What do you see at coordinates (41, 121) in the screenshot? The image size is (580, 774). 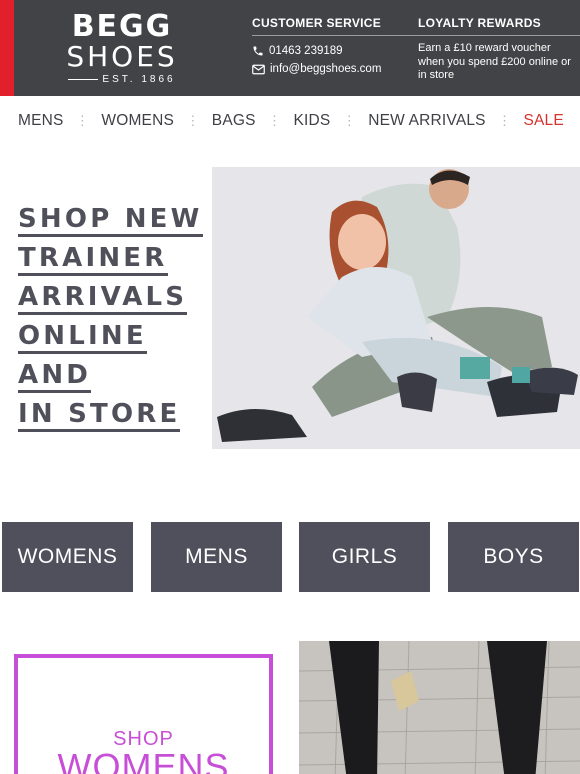 I see `nav-item-mens: MENS` at bounding box center [41, 121].